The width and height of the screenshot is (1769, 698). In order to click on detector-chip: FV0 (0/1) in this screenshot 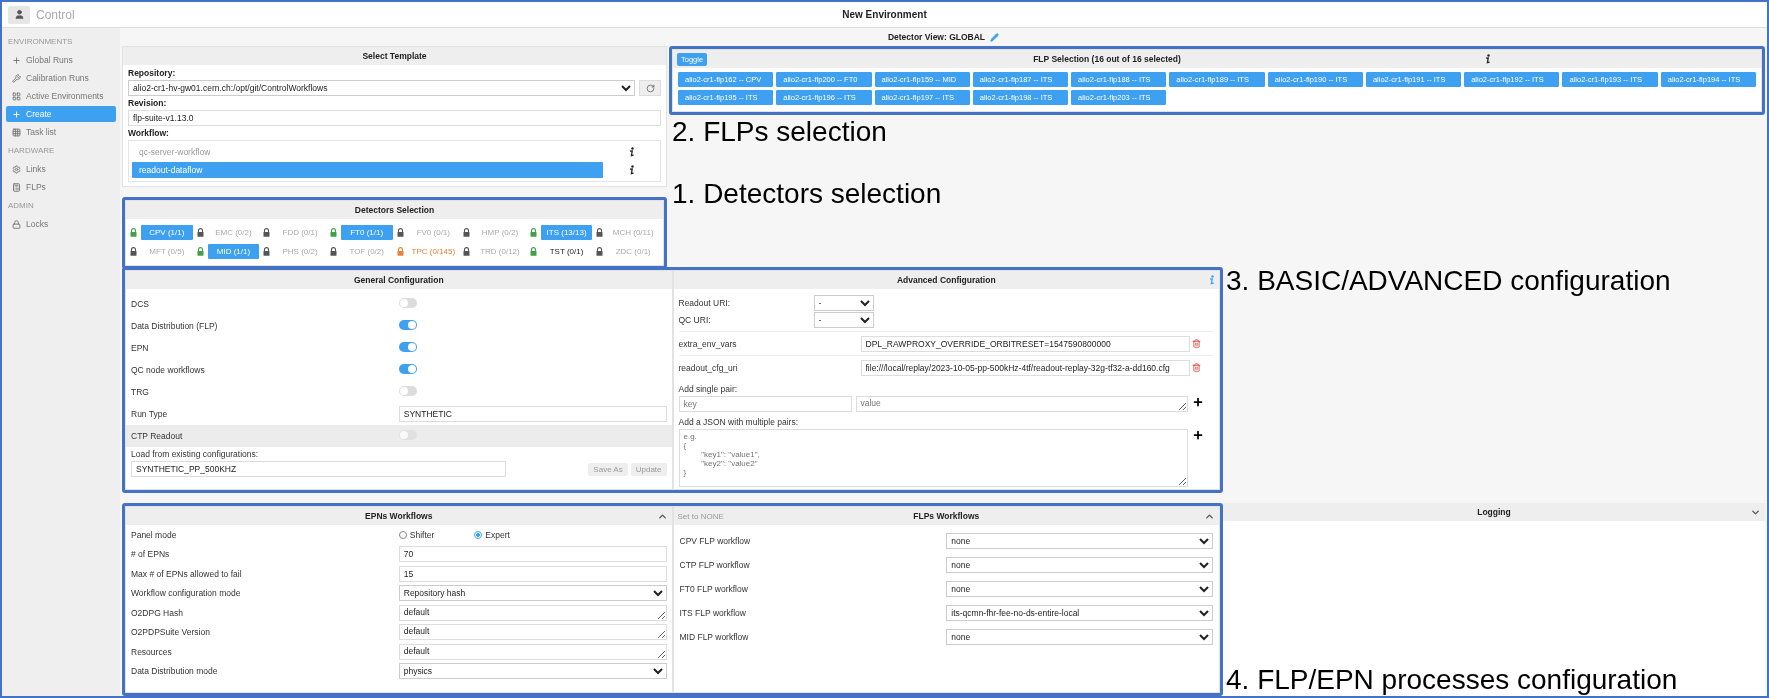, I will do `click(433, 232)`.